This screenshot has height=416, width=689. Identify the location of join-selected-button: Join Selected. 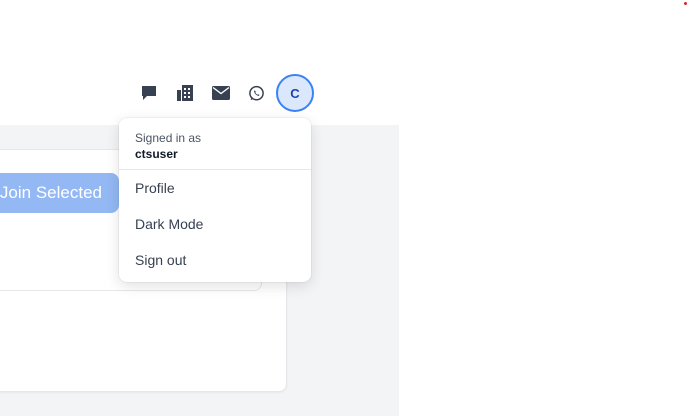
(59, 193).